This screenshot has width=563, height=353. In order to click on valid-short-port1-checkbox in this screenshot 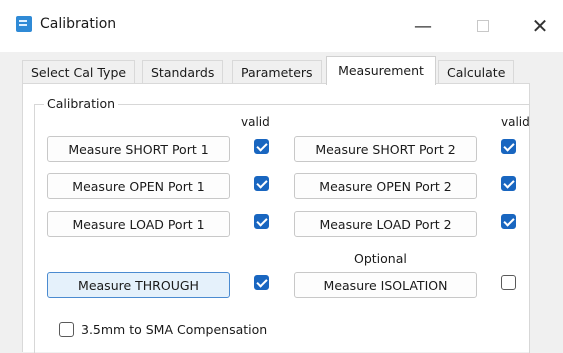, I will do `click(261, 146)`.